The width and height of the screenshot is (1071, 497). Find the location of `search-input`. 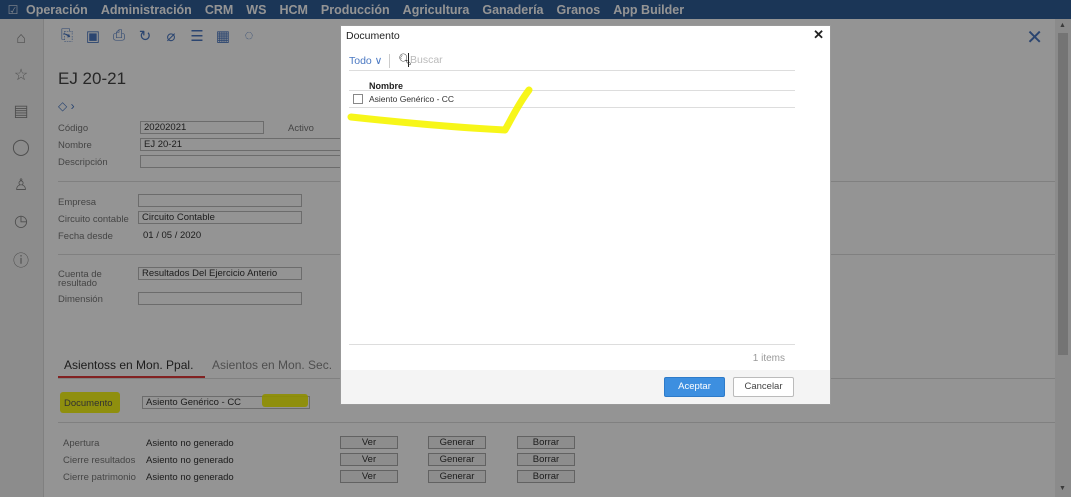

search-input is located at coordinates (508, 60).